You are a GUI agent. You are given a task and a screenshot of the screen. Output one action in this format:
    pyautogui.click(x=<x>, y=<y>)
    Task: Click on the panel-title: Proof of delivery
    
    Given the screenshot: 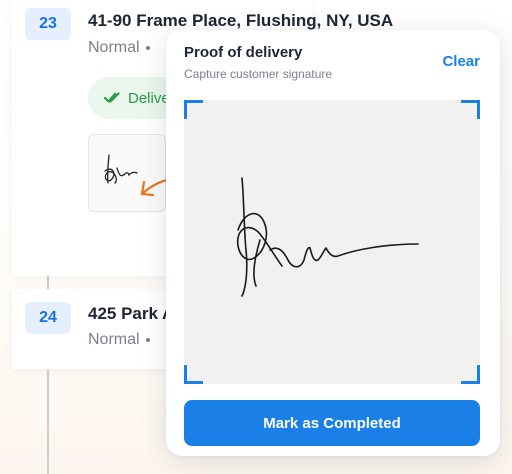 What is the action you would take?
    pyautogui.click(x=243, y=52)
    